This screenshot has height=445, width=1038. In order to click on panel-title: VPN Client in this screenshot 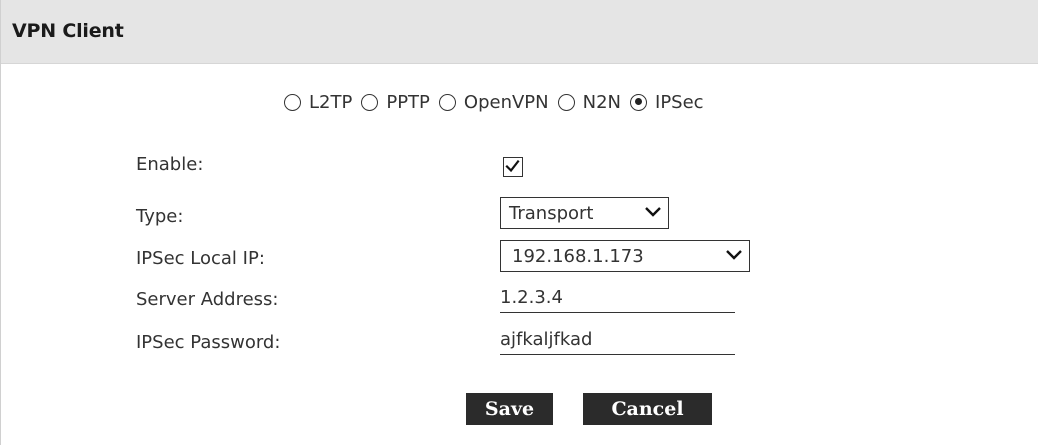, I will do `click(68, 31)`.